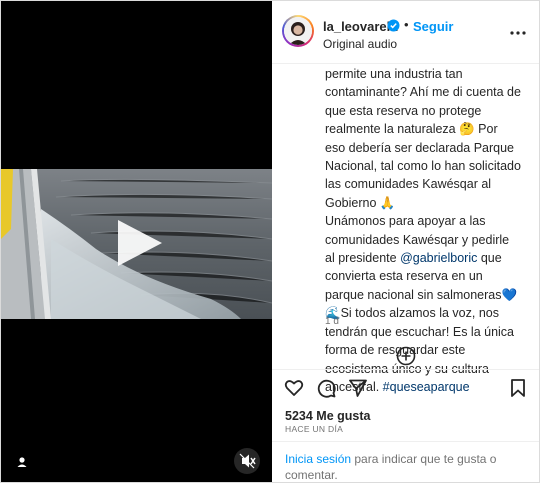 This screenshot has width=541, height=484. What do you see at coordinates (360, 44) in the screenshot?
I see `audio-link: Original audio` at bounding box center [360, 44].